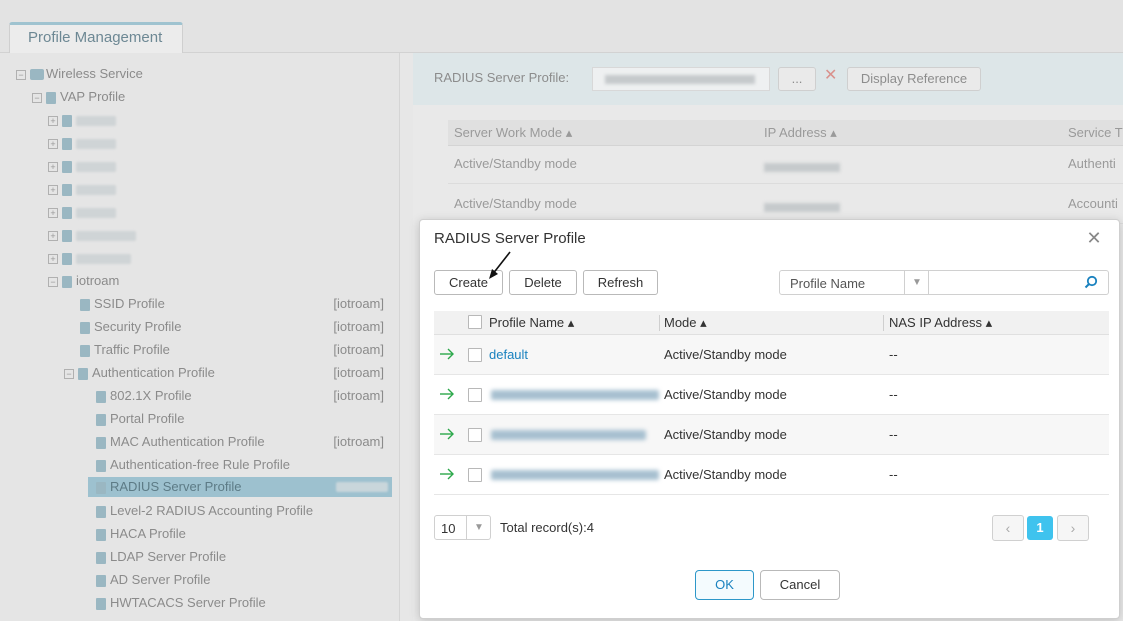  What do you see at coordinates (244, 534) in the screenshot?
I see `tree-item-haca-profile: HACA Profile` at bounding box center [244, 534].